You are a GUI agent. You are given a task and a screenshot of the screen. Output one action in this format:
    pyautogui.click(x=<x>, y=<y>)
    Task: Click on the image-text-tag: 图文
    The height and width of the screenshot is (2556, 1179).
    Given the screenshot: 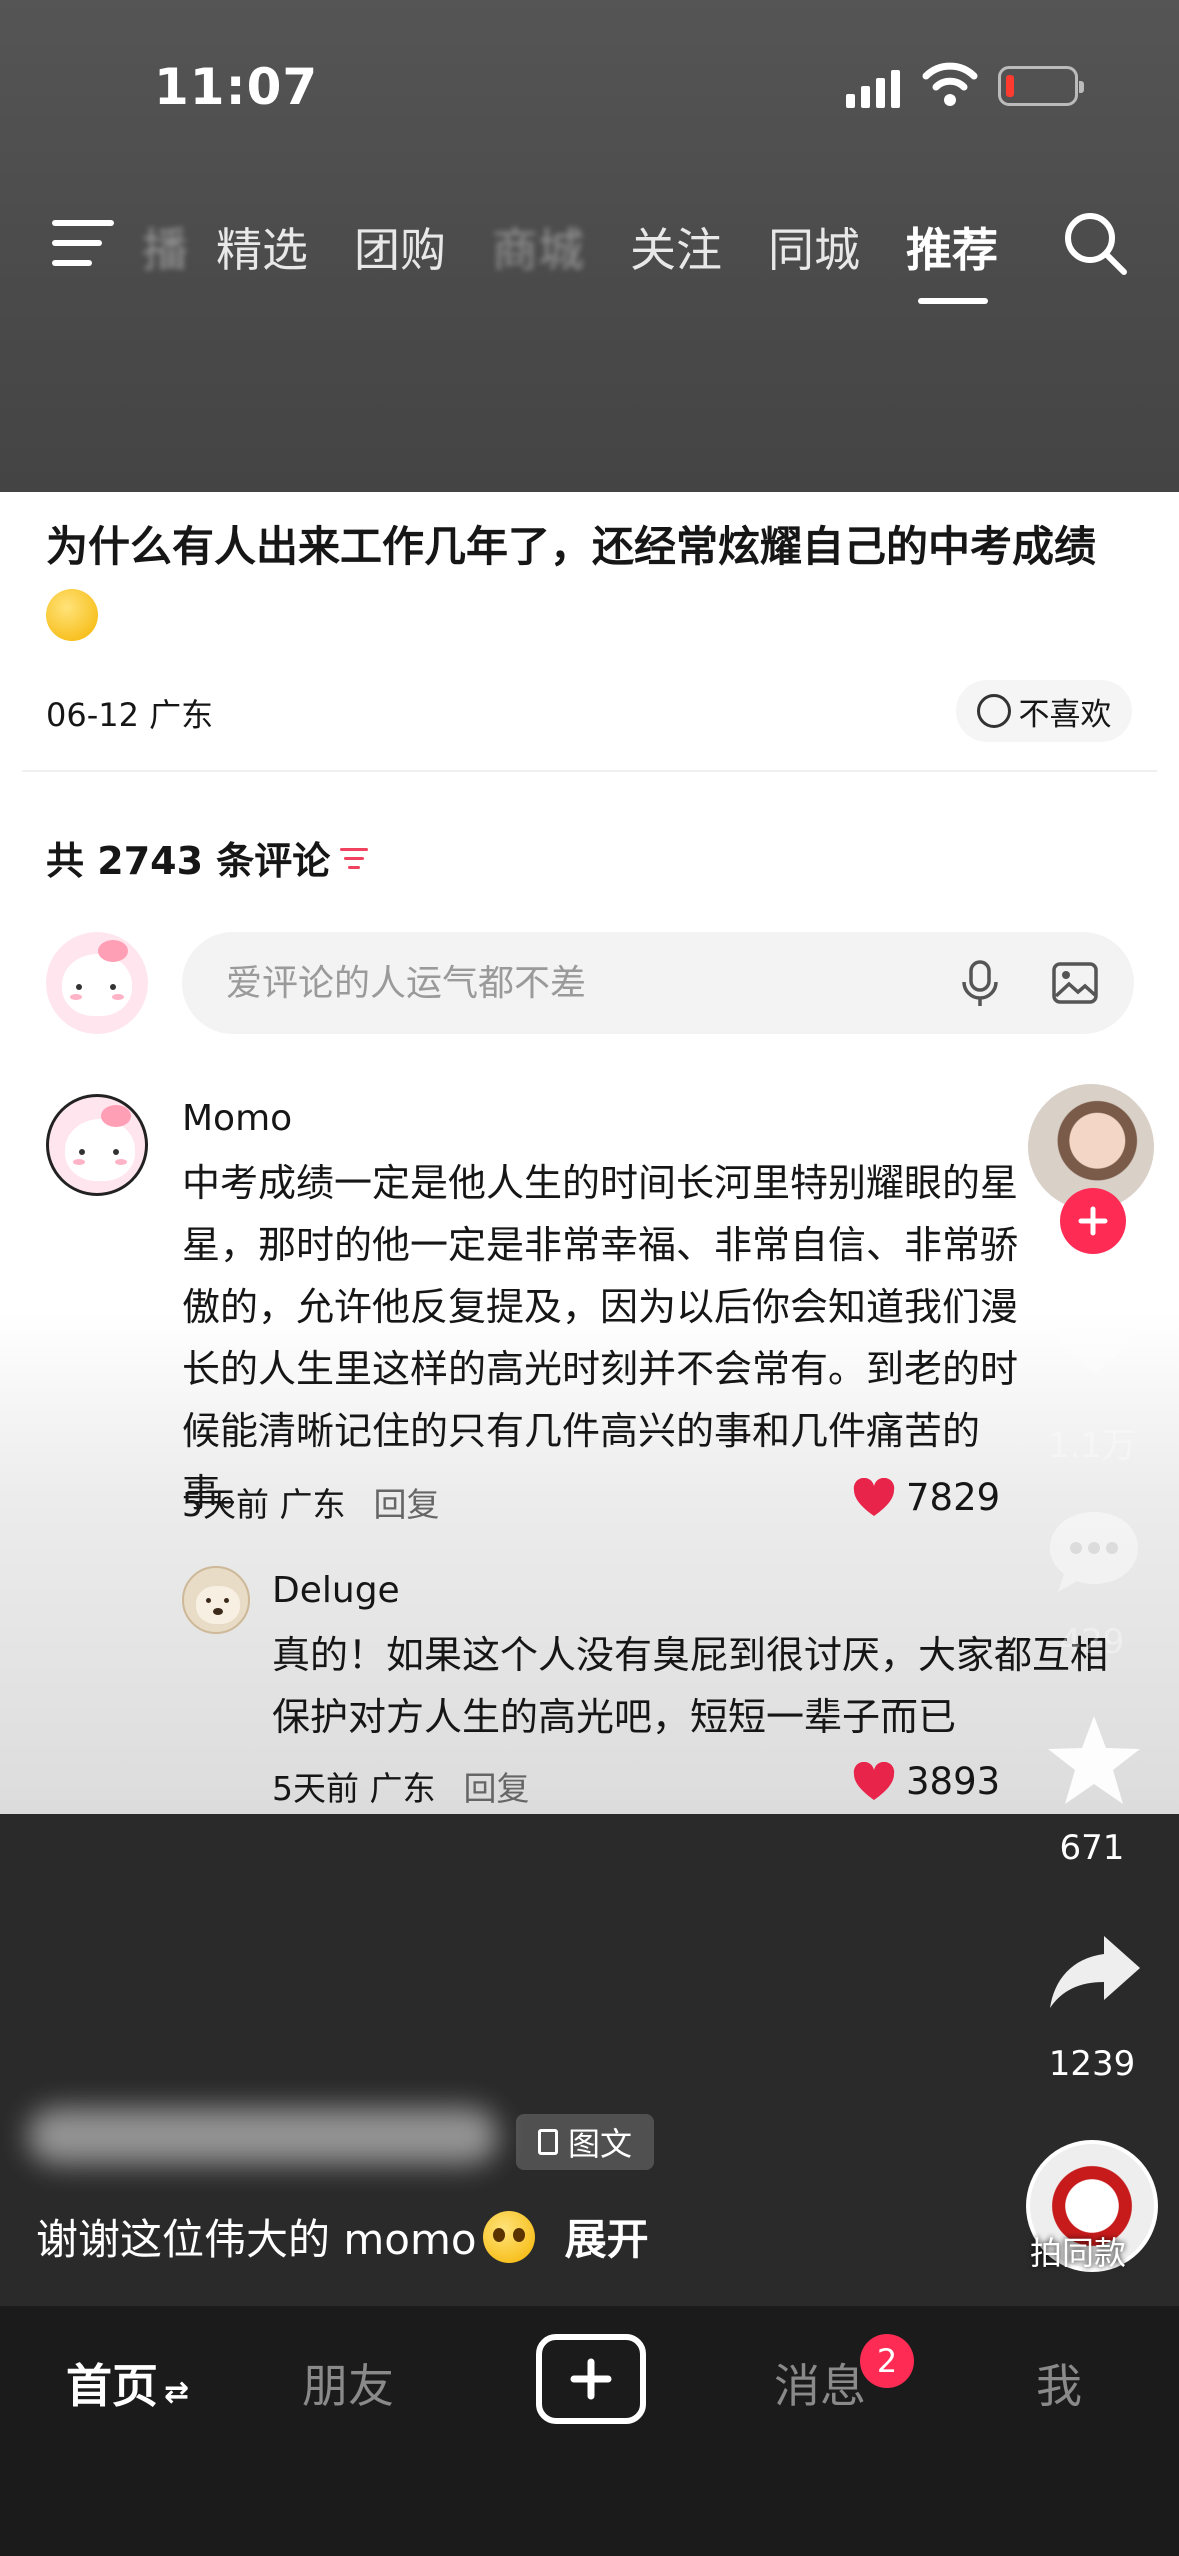 What is the action you would take?
    pyautogui.click(x=585, y=2142)
    